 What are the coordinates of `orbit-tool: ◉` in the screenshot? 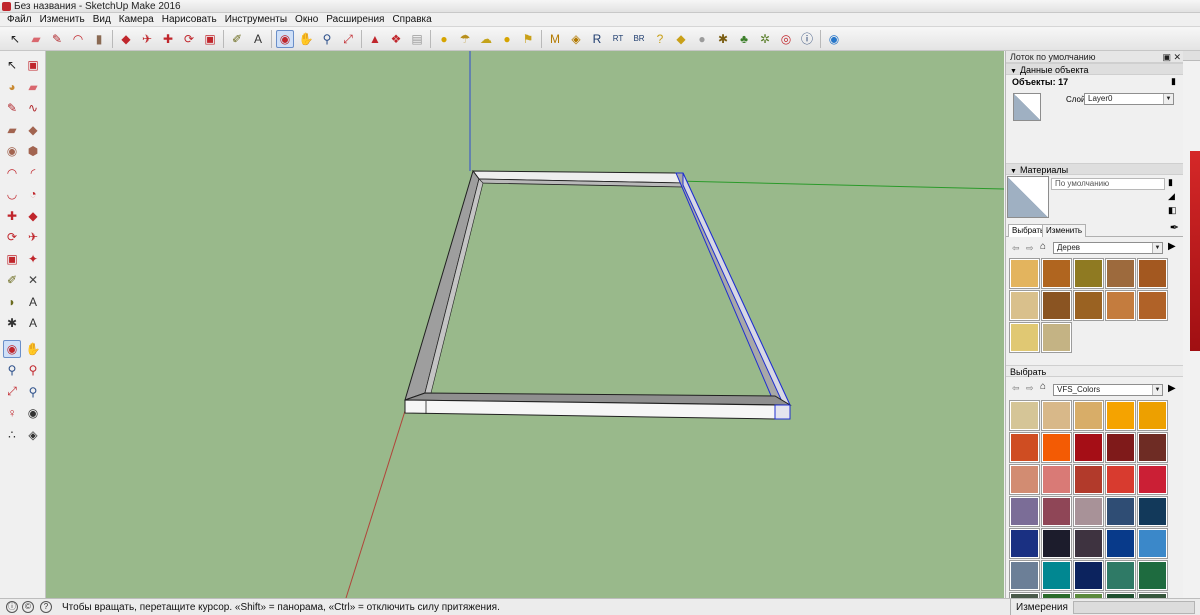 It's located at (12, 348).